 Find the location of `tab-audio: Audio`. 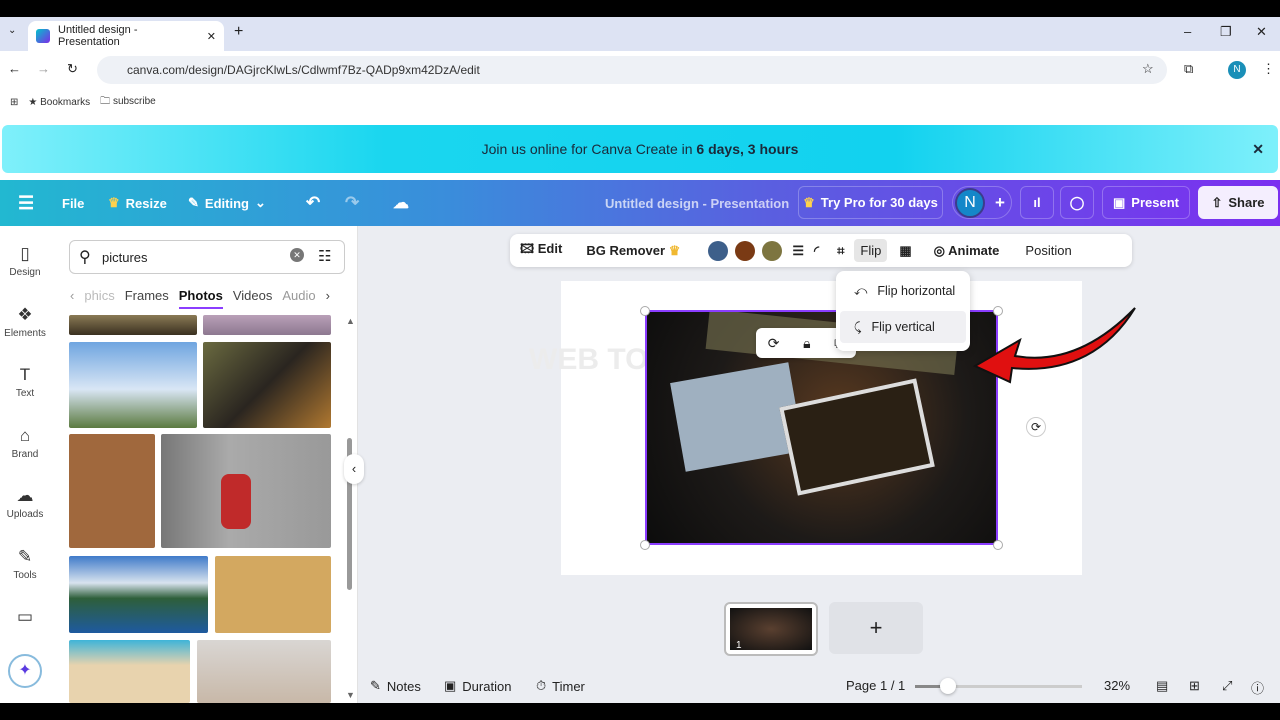

tab-audio: Audio is located at coordinates (298, 298).